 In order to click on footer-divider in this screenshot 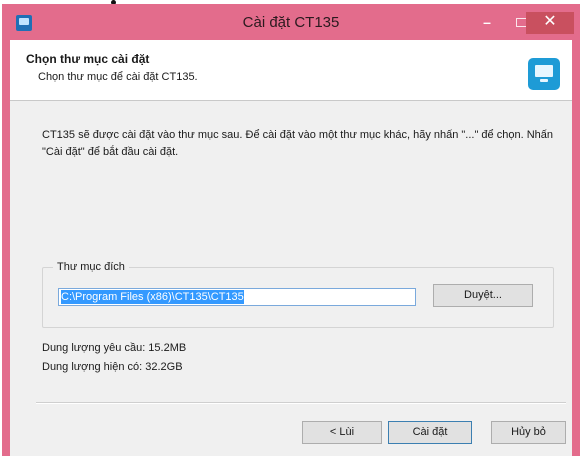, I will do `click(301, 403)`.